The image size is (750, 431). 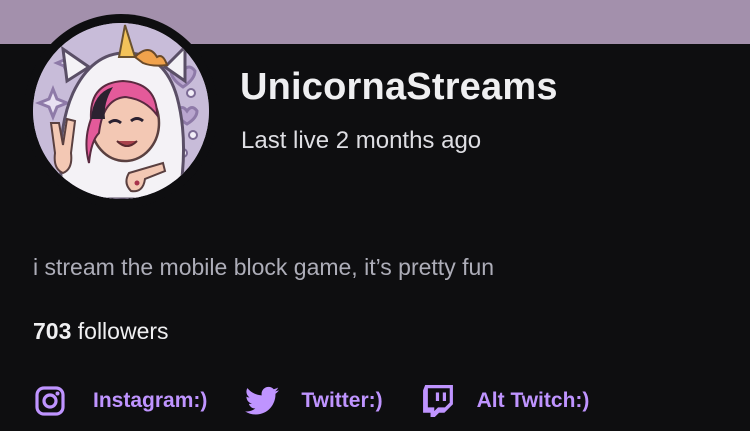 What do you see at coordinates (342, 400) in the screenshot?
I see `twitter-link-label: Twitter:)` at bounding box center [342, 400].